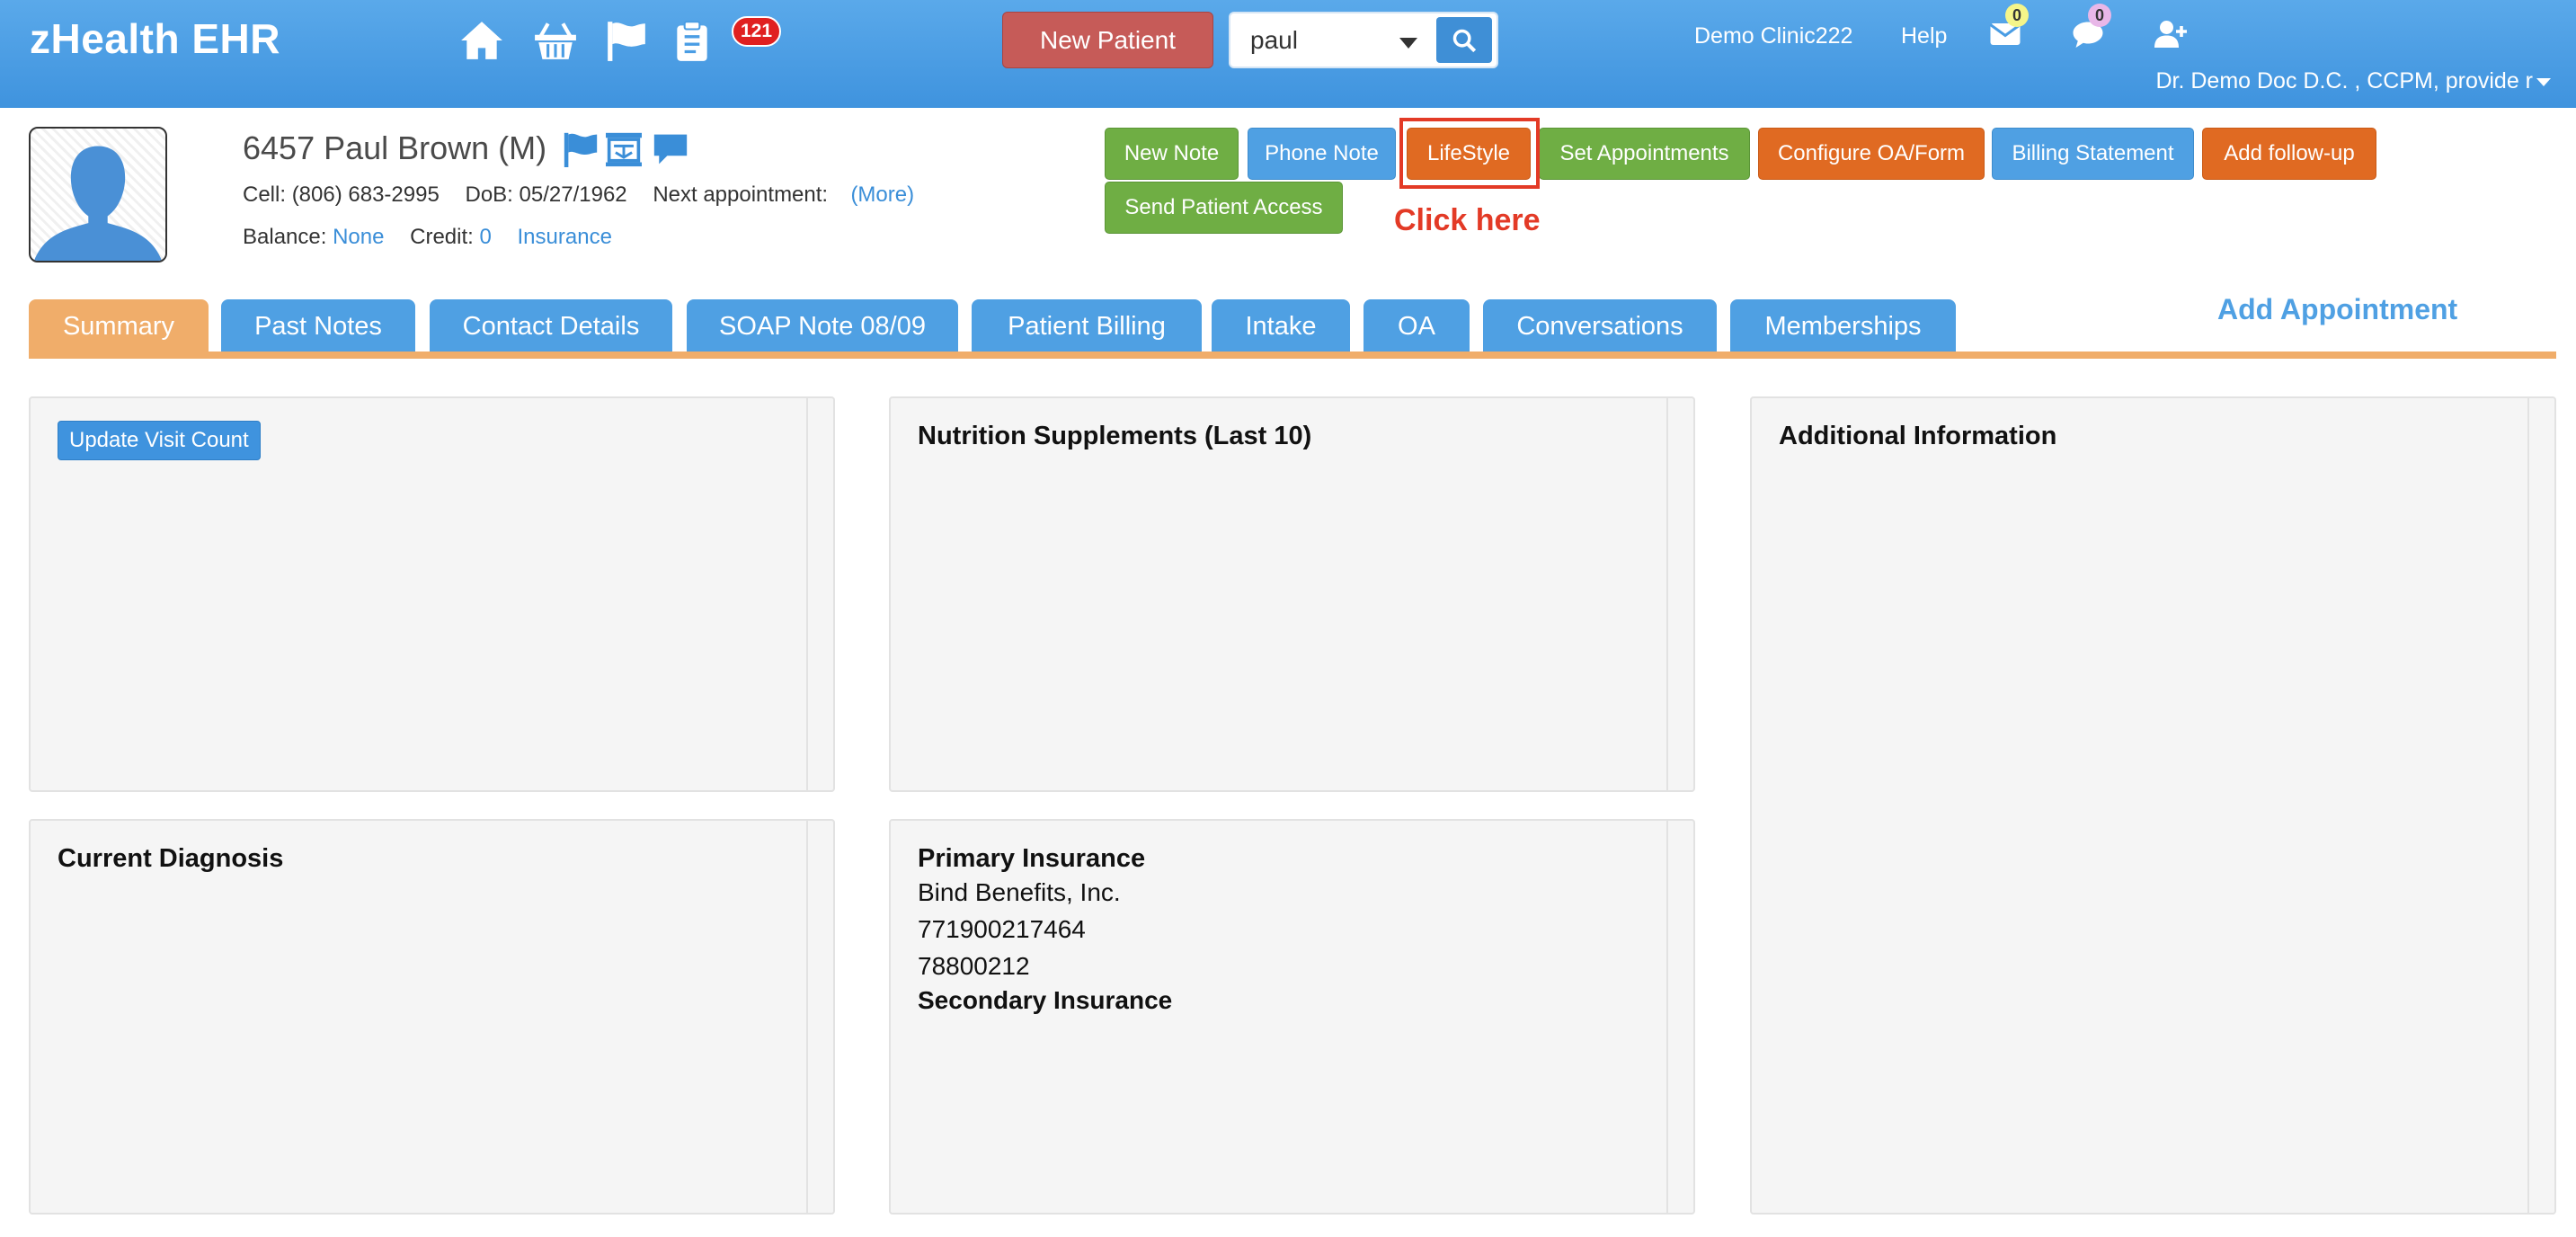 Image resolution: width=2576 pixels, height=1237 pixels. I want to click on nutrition-supplements-panel: Nutrition Supplements (Last 10), so click(1292, 594).